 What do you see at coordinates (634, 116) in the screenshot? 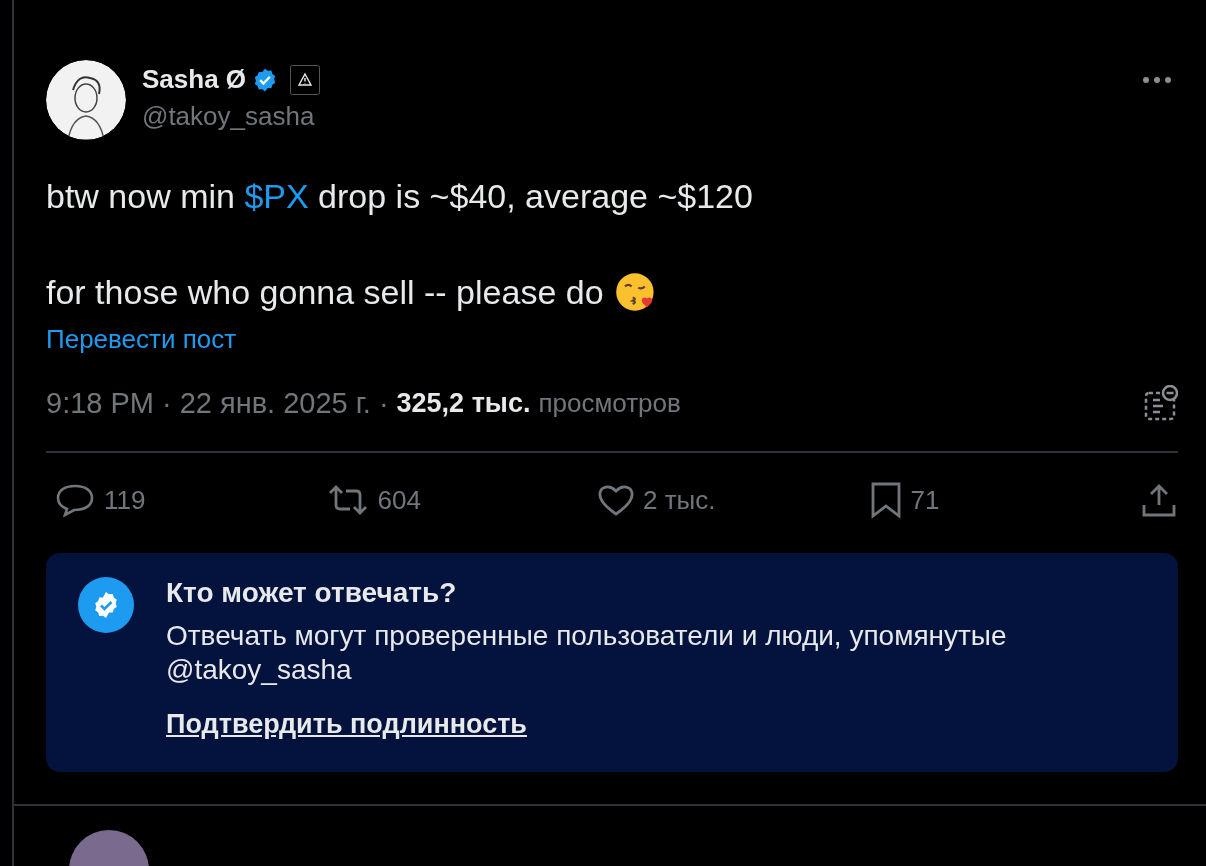
I see `author-handle: @takoy_sasha` at bounding box center [634, 116].